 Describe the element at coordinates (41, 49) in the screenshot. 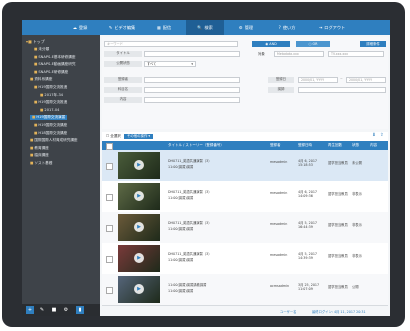

I see `tree-item: ■未分類` at that location.